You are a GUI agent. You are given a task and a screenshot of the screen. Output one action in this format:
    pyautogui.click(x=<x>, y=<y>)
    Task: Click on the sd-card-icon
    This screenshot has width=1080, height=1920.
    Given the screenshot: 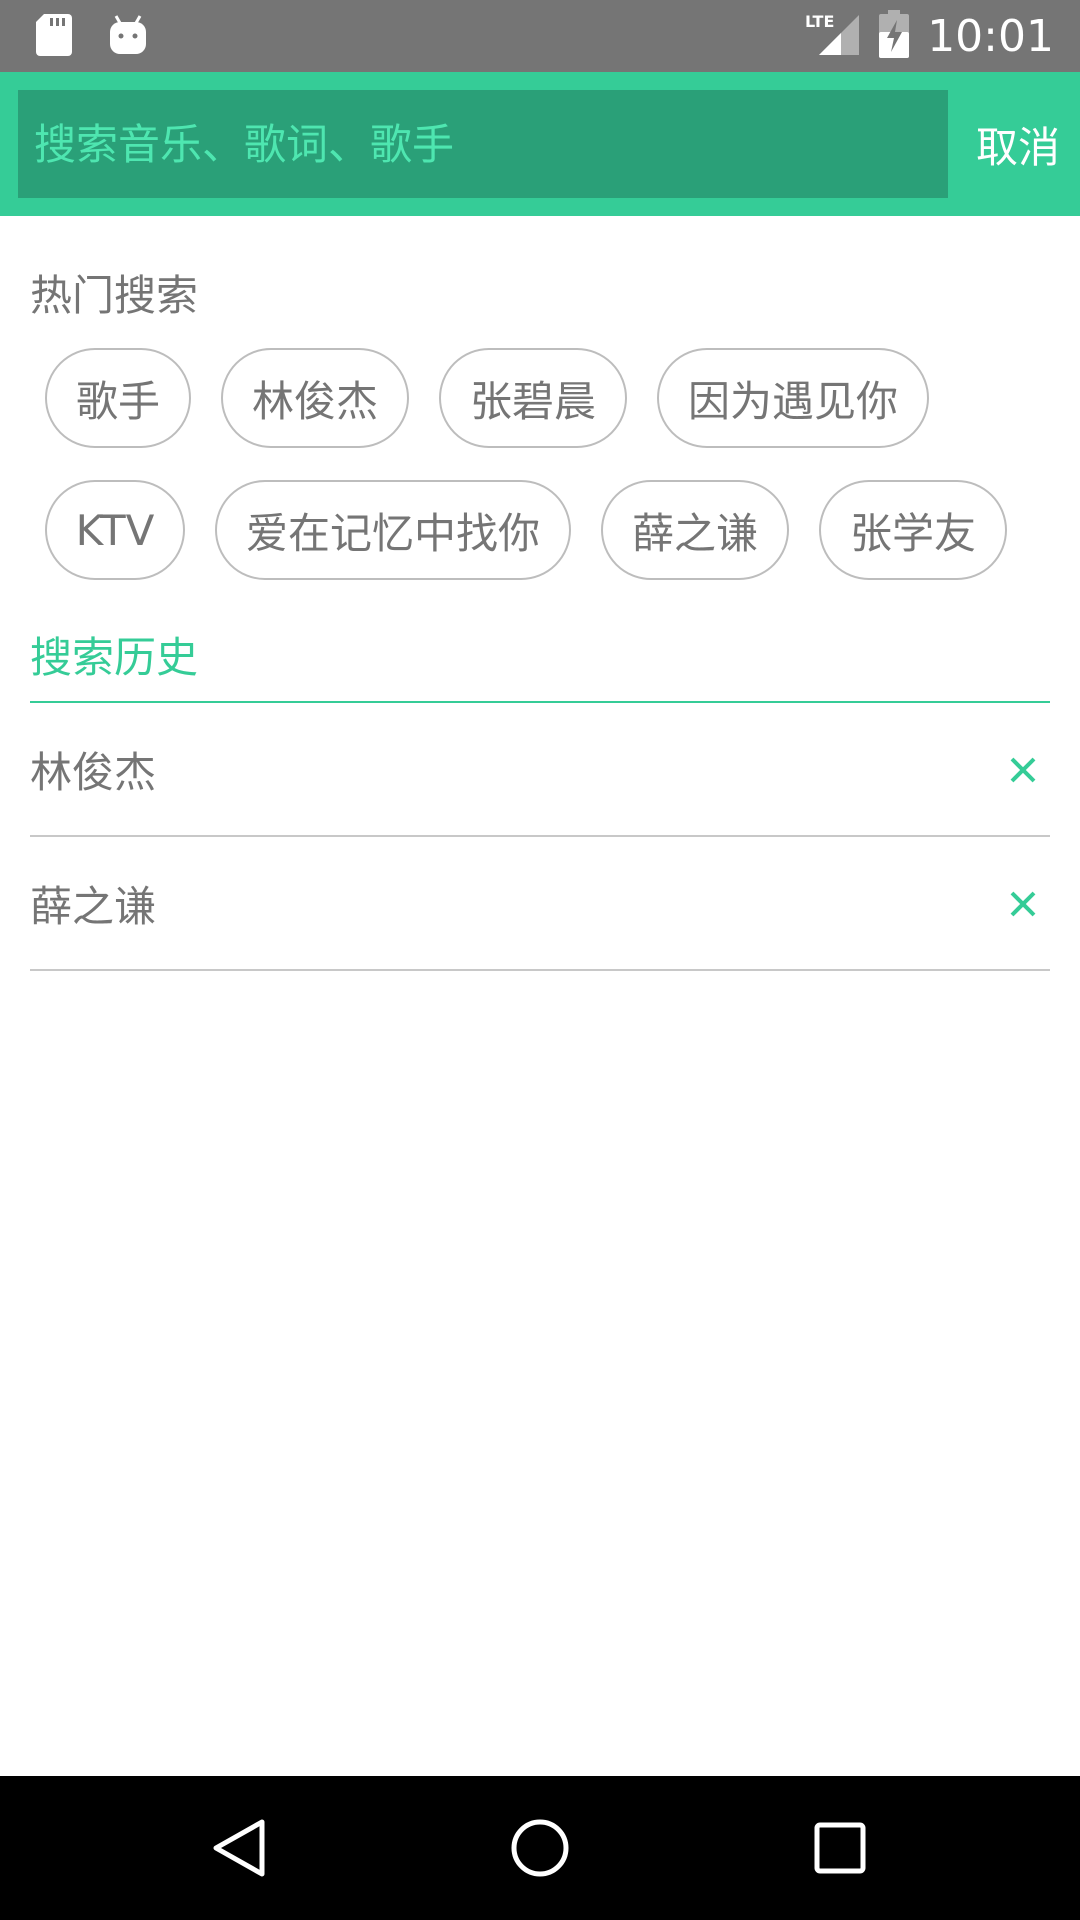 What is the action you would take?
    pyautogui.click(x=54, y=37)
    